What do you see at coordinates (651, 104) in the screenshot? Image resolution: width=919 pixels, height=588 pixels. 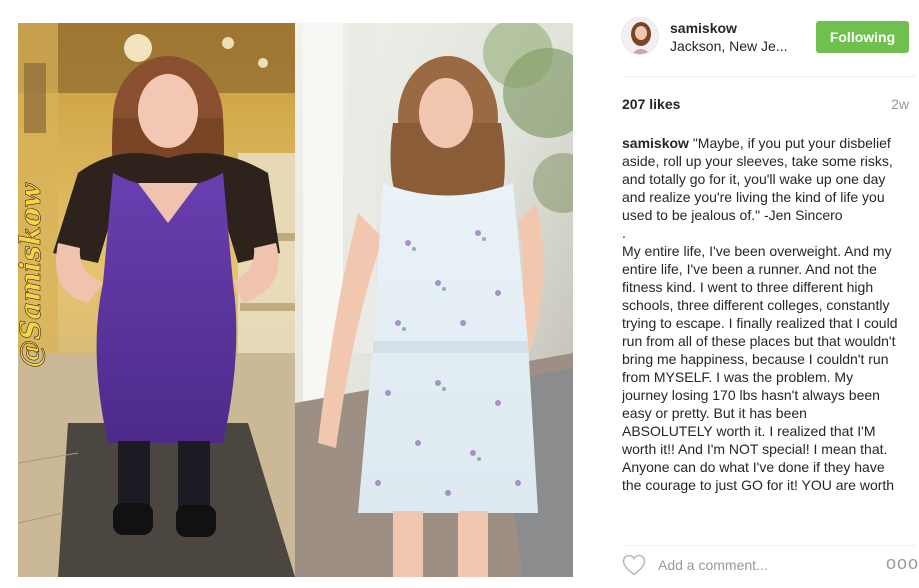 I see `likes-count: 207 likes` at bounding box center [651, 104].